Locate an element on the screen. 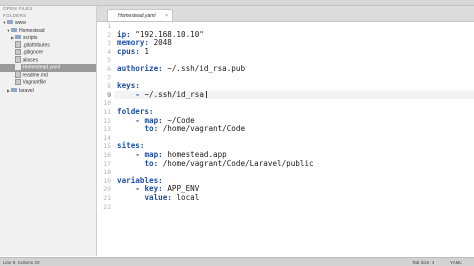 This screenshot has width=474, height=266. tab-homestead-yaml: Homestead.yaml × is located at coordinates (140, 15).